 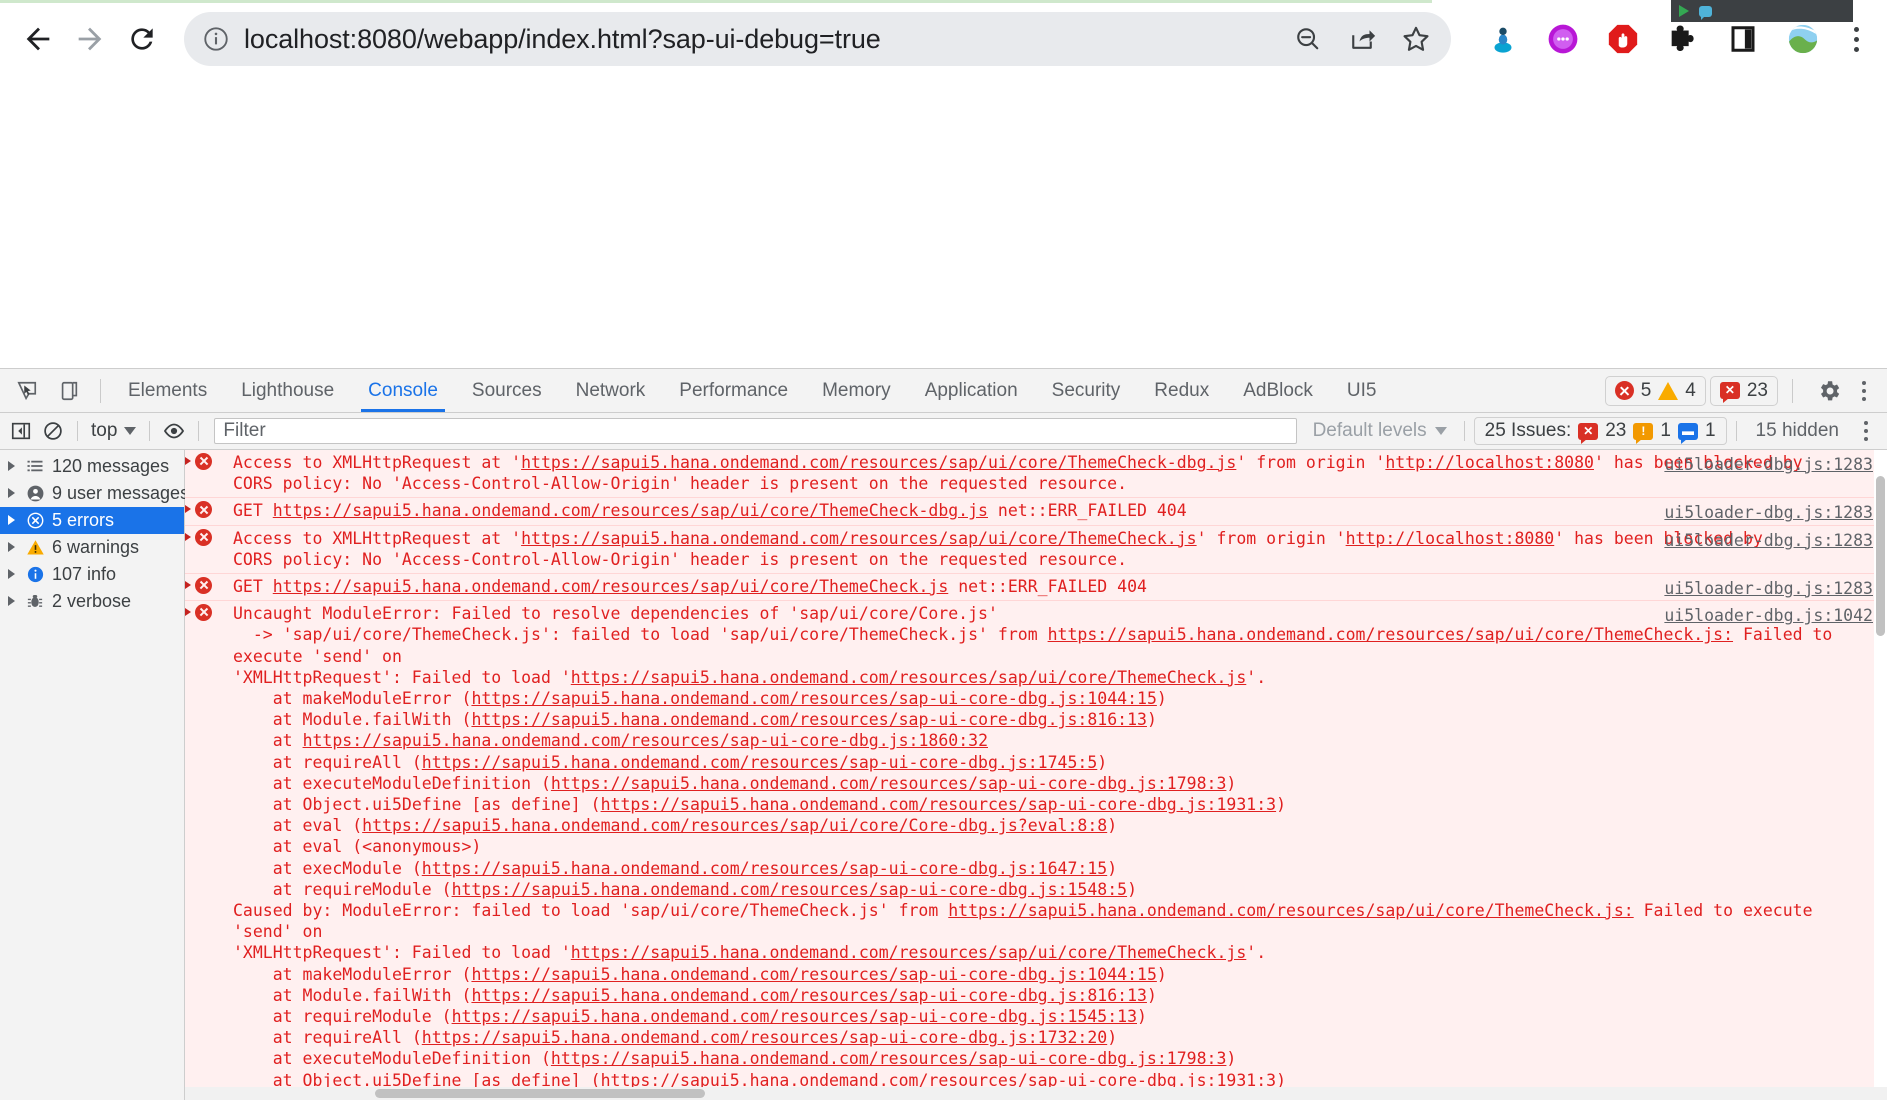 I want to click on devtools-more-menu-icon, so click(x=1864, y=391).